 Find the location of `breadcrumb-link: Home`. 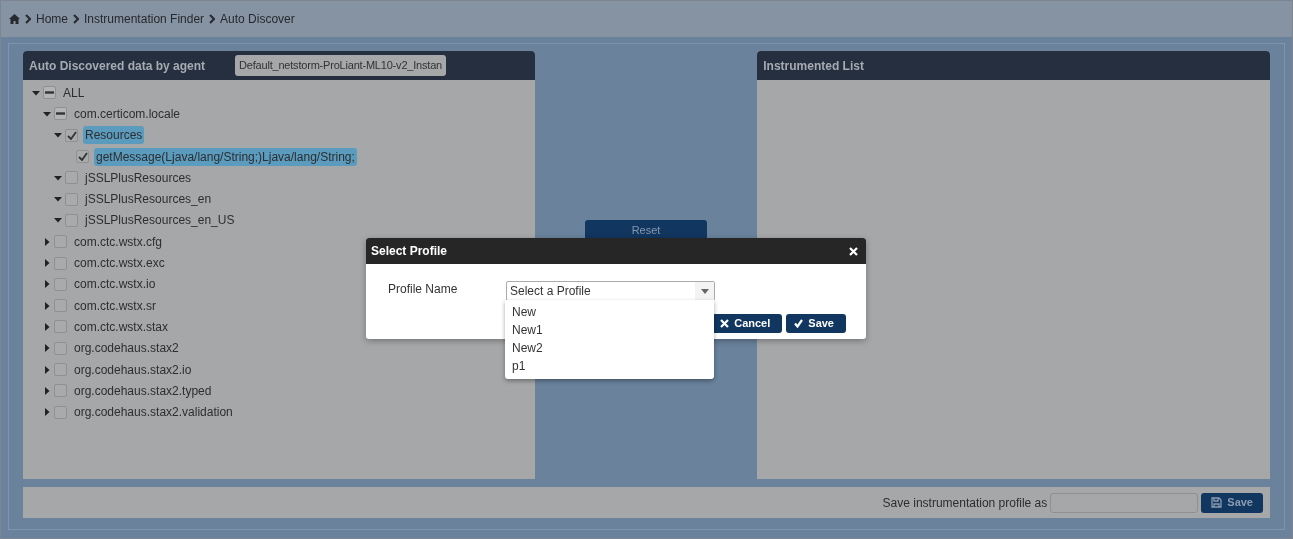

breadcrumb-link: Home is located at coordinates (52, 19).